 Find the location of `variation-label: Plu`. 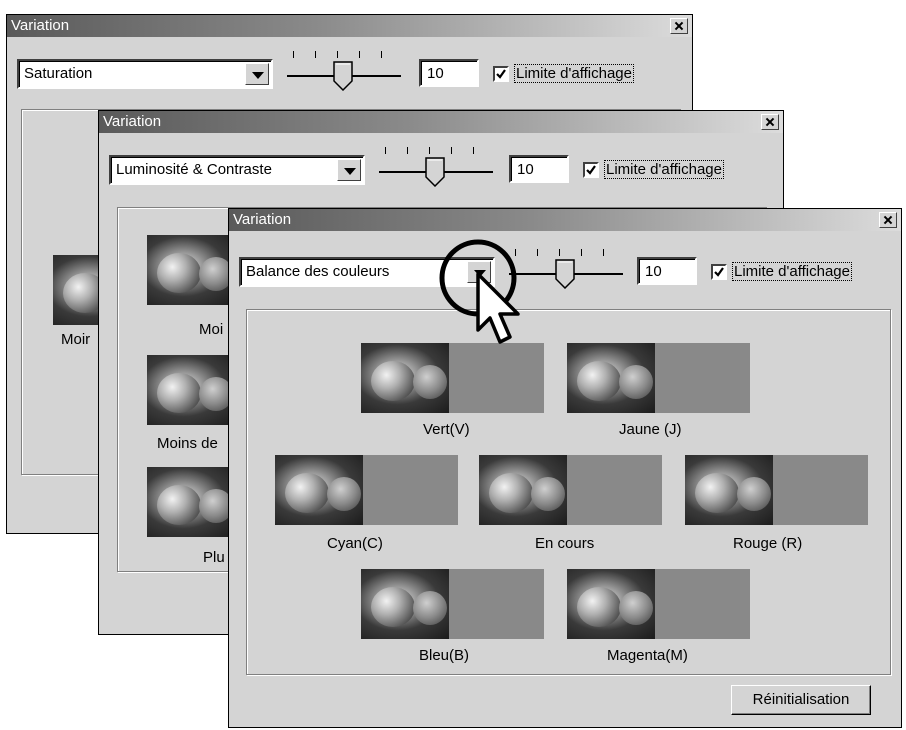

variation-label: Plu is located at coordinates (214, 557).